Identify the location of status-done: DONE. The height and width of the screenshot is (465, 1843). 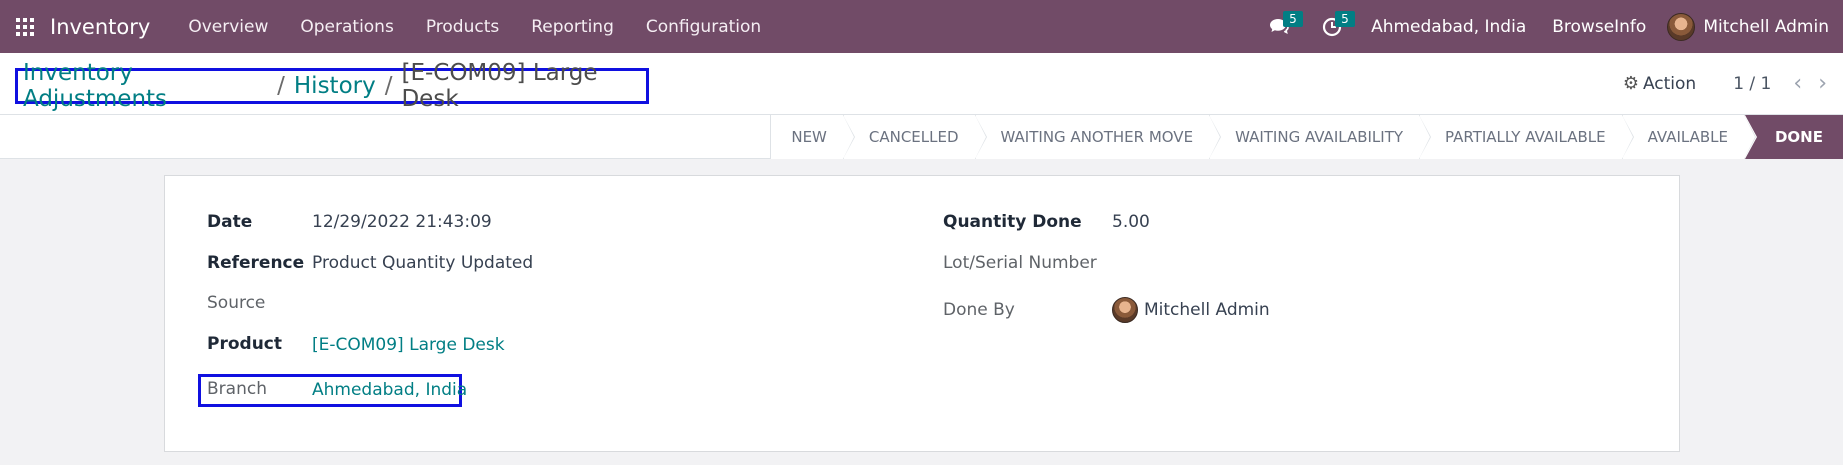
(1793, 137).